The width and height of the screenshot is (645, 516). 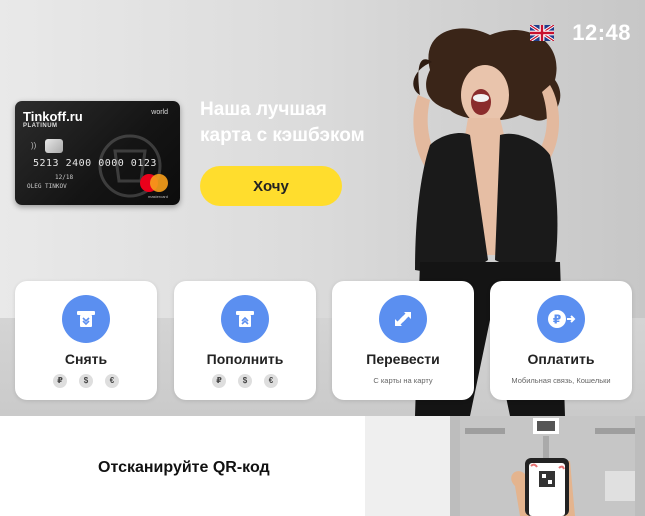 What do you see at coordinates (561, 359) in the screenshot?
I see `tile-label: Оплатить` at bounding box center [561, 359].